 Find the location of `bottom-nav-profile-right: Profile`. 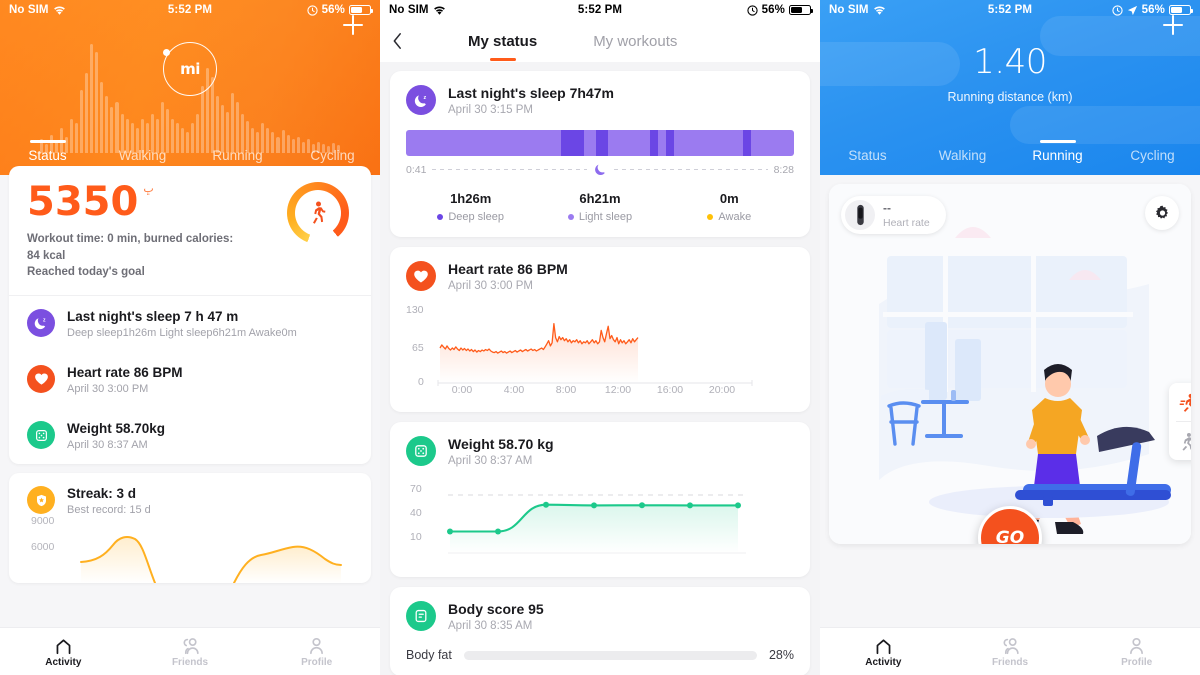

bottom-nav-profile-right: Profile is located at coordinates (1136, 651).